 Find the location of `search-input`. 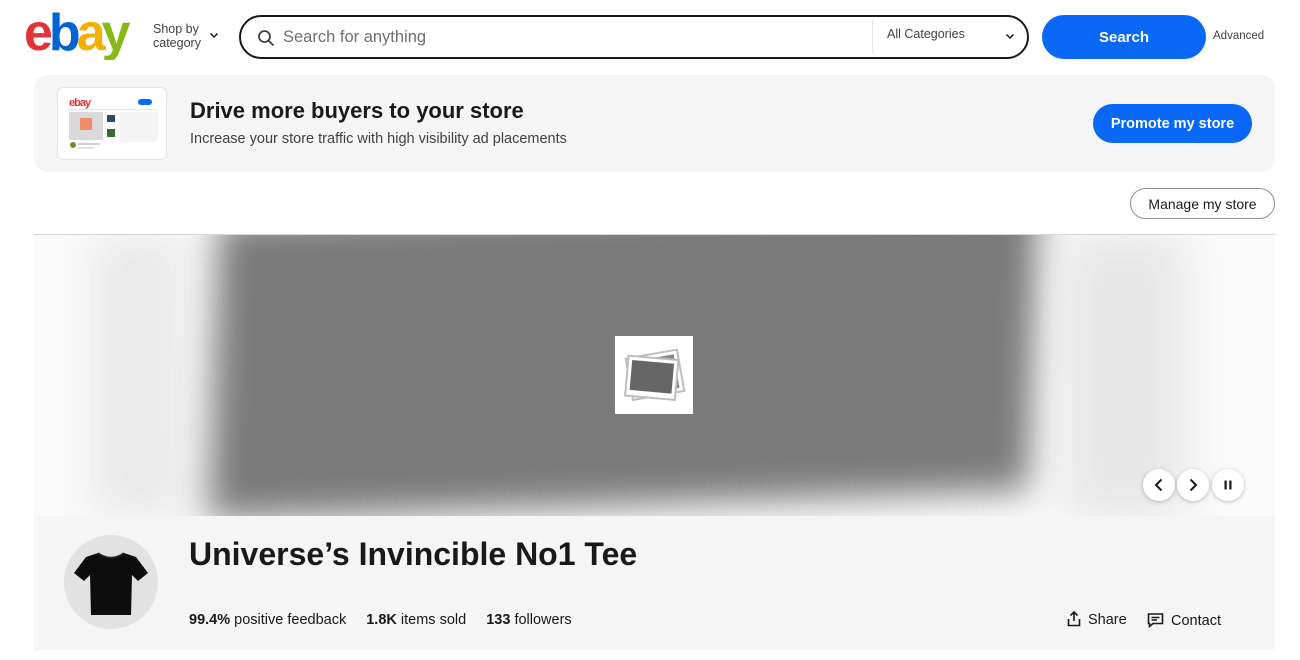

search-input is located at coordinates (573, 37).